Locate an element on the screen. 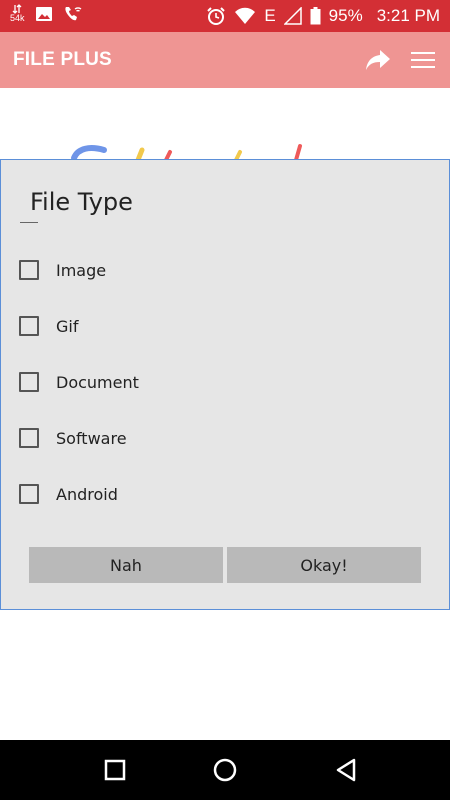  share-icon is located at coordinates (378, 60).